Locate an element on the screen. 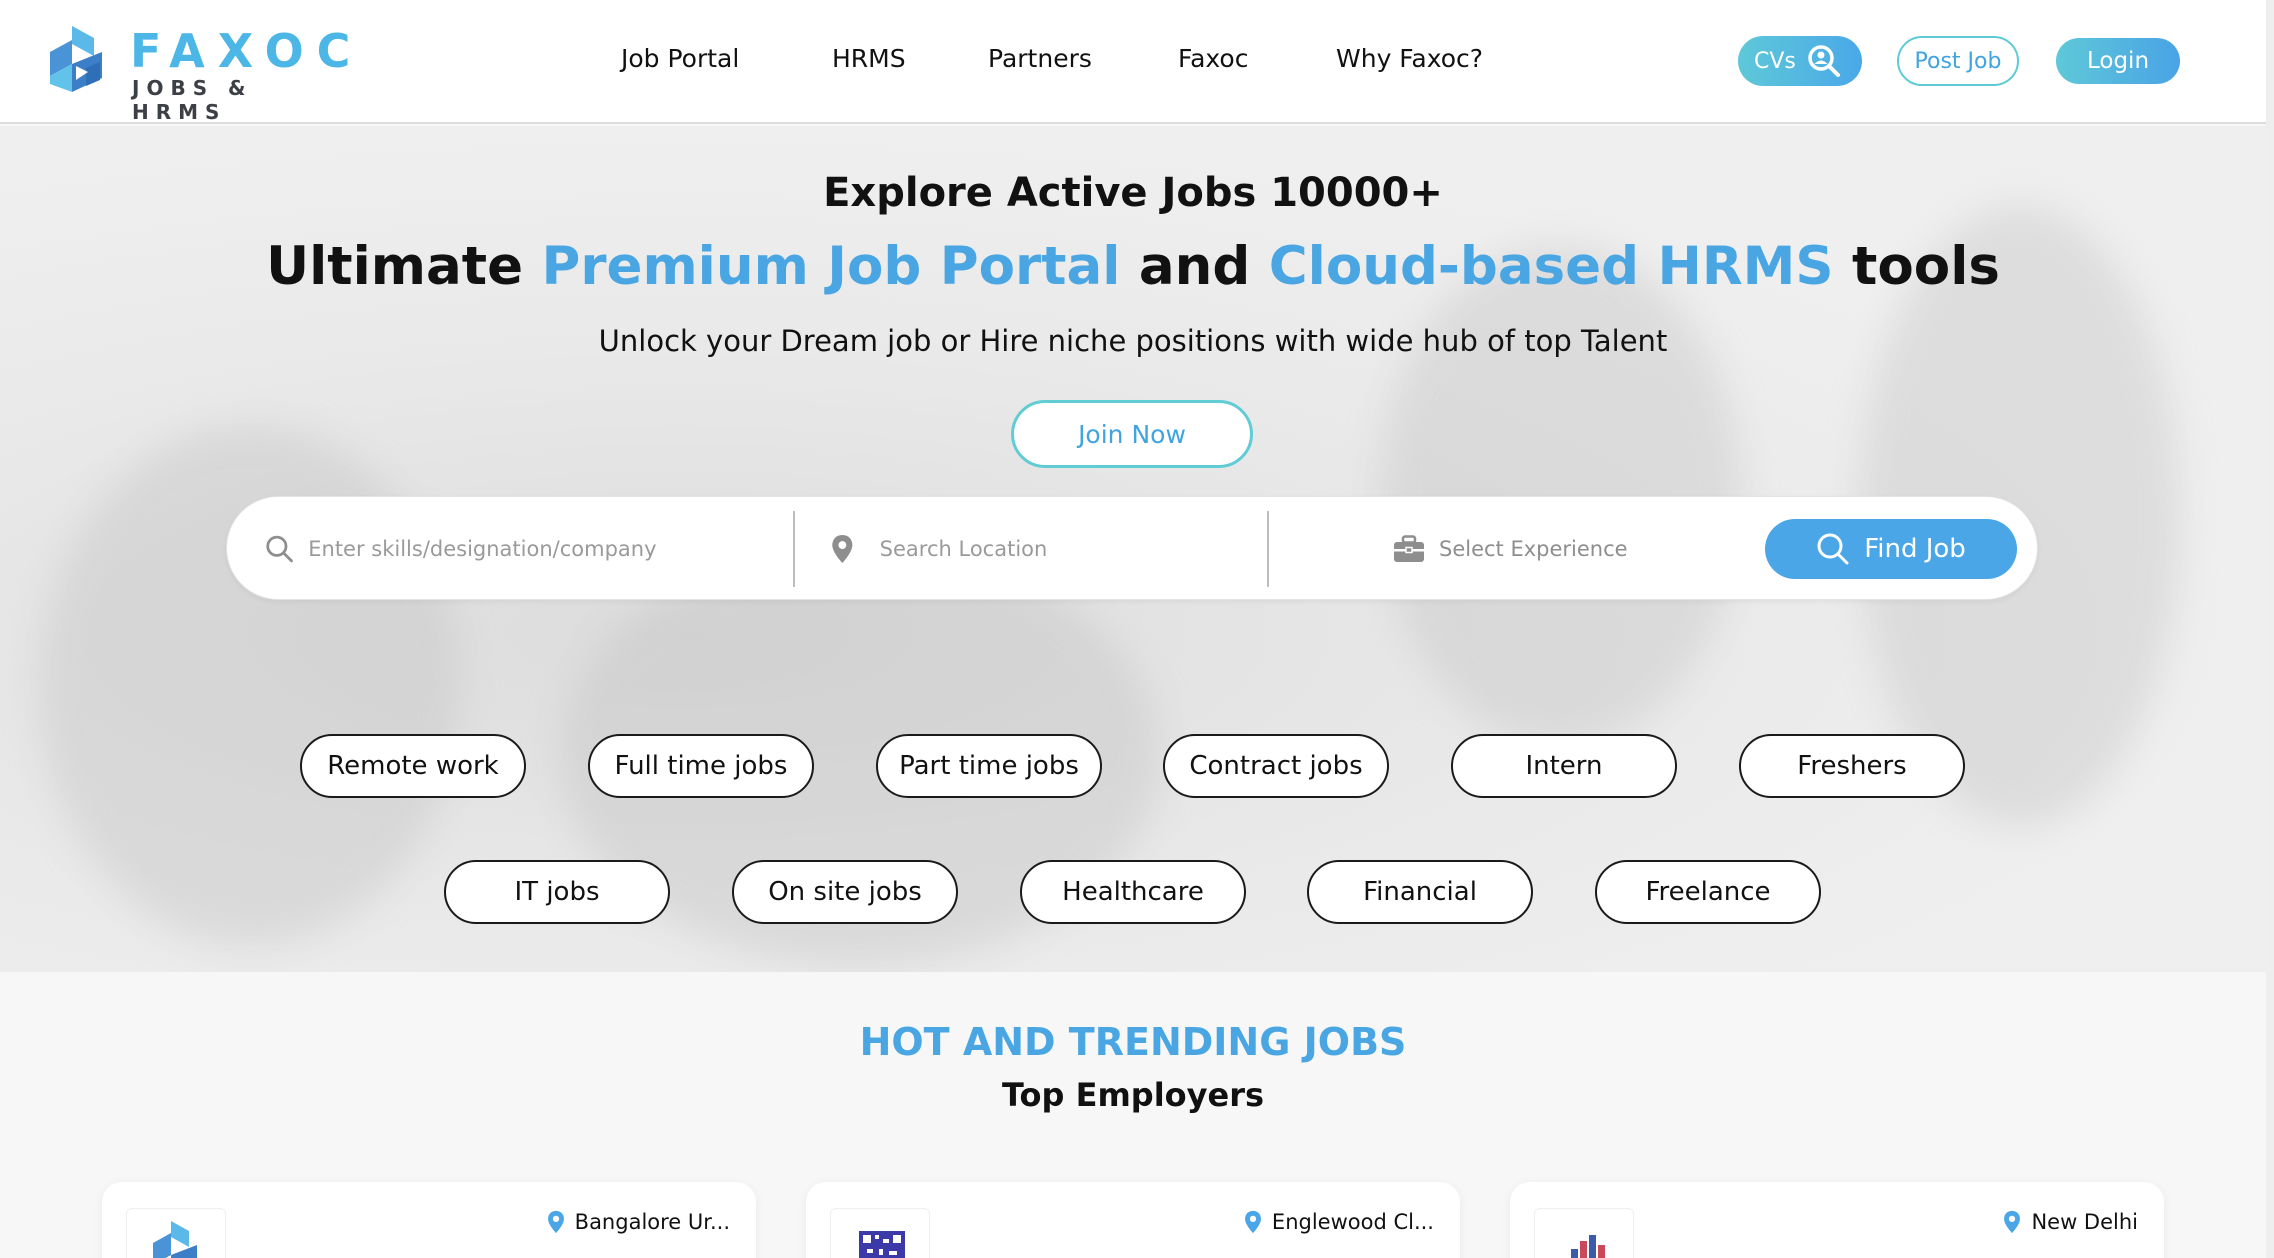 The height and width of the screenshot is (1258, 2274). hero-title-part3: tools is located at coordinates (1916, 266).